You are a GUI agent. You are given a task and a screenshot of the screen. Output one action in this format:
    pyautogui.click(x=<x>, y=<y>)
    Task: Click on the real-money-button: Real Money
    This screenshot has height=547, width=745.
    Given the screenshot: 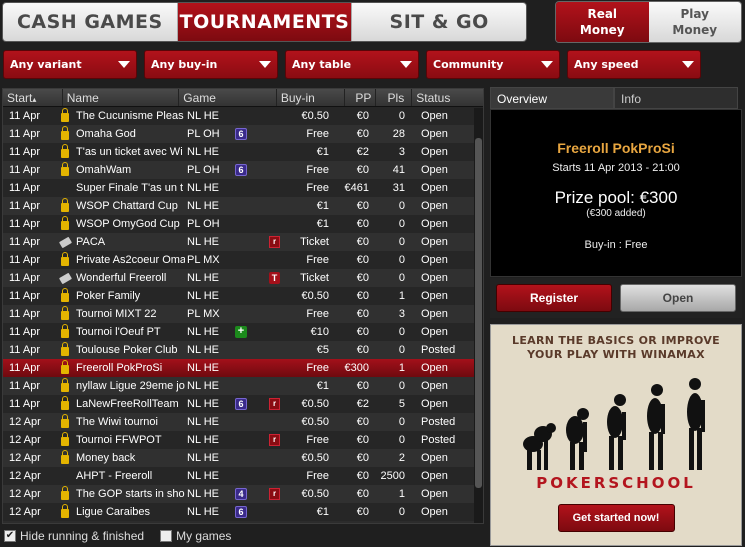 What is the action you would take?
    pyautogui.click(x=602, y=22)
    